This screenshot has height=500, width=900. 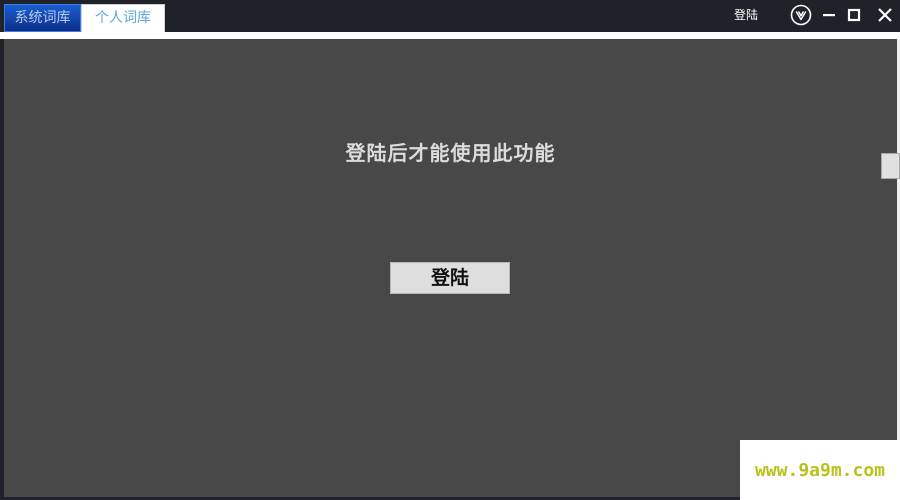 I want to click on tab-personal-lexicon-label: 个人词库, so click(x=123, y=18).